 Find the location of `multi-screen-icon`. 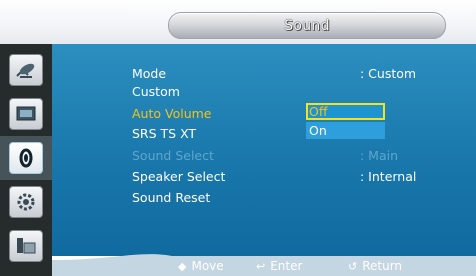

multi-screen-icon is located at coordinates (26, 246).